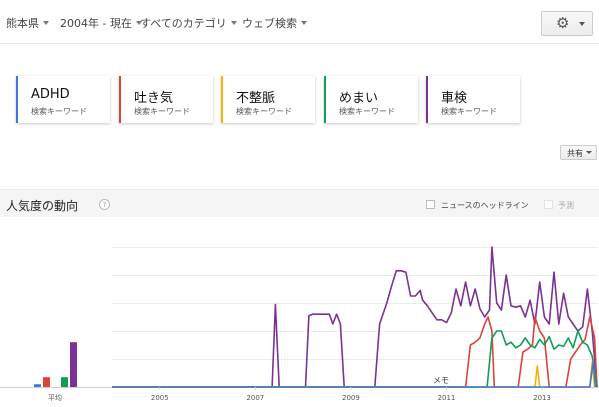 The image size is (599, 407). I want to click on tick-label: 2005, so click(160, 398).